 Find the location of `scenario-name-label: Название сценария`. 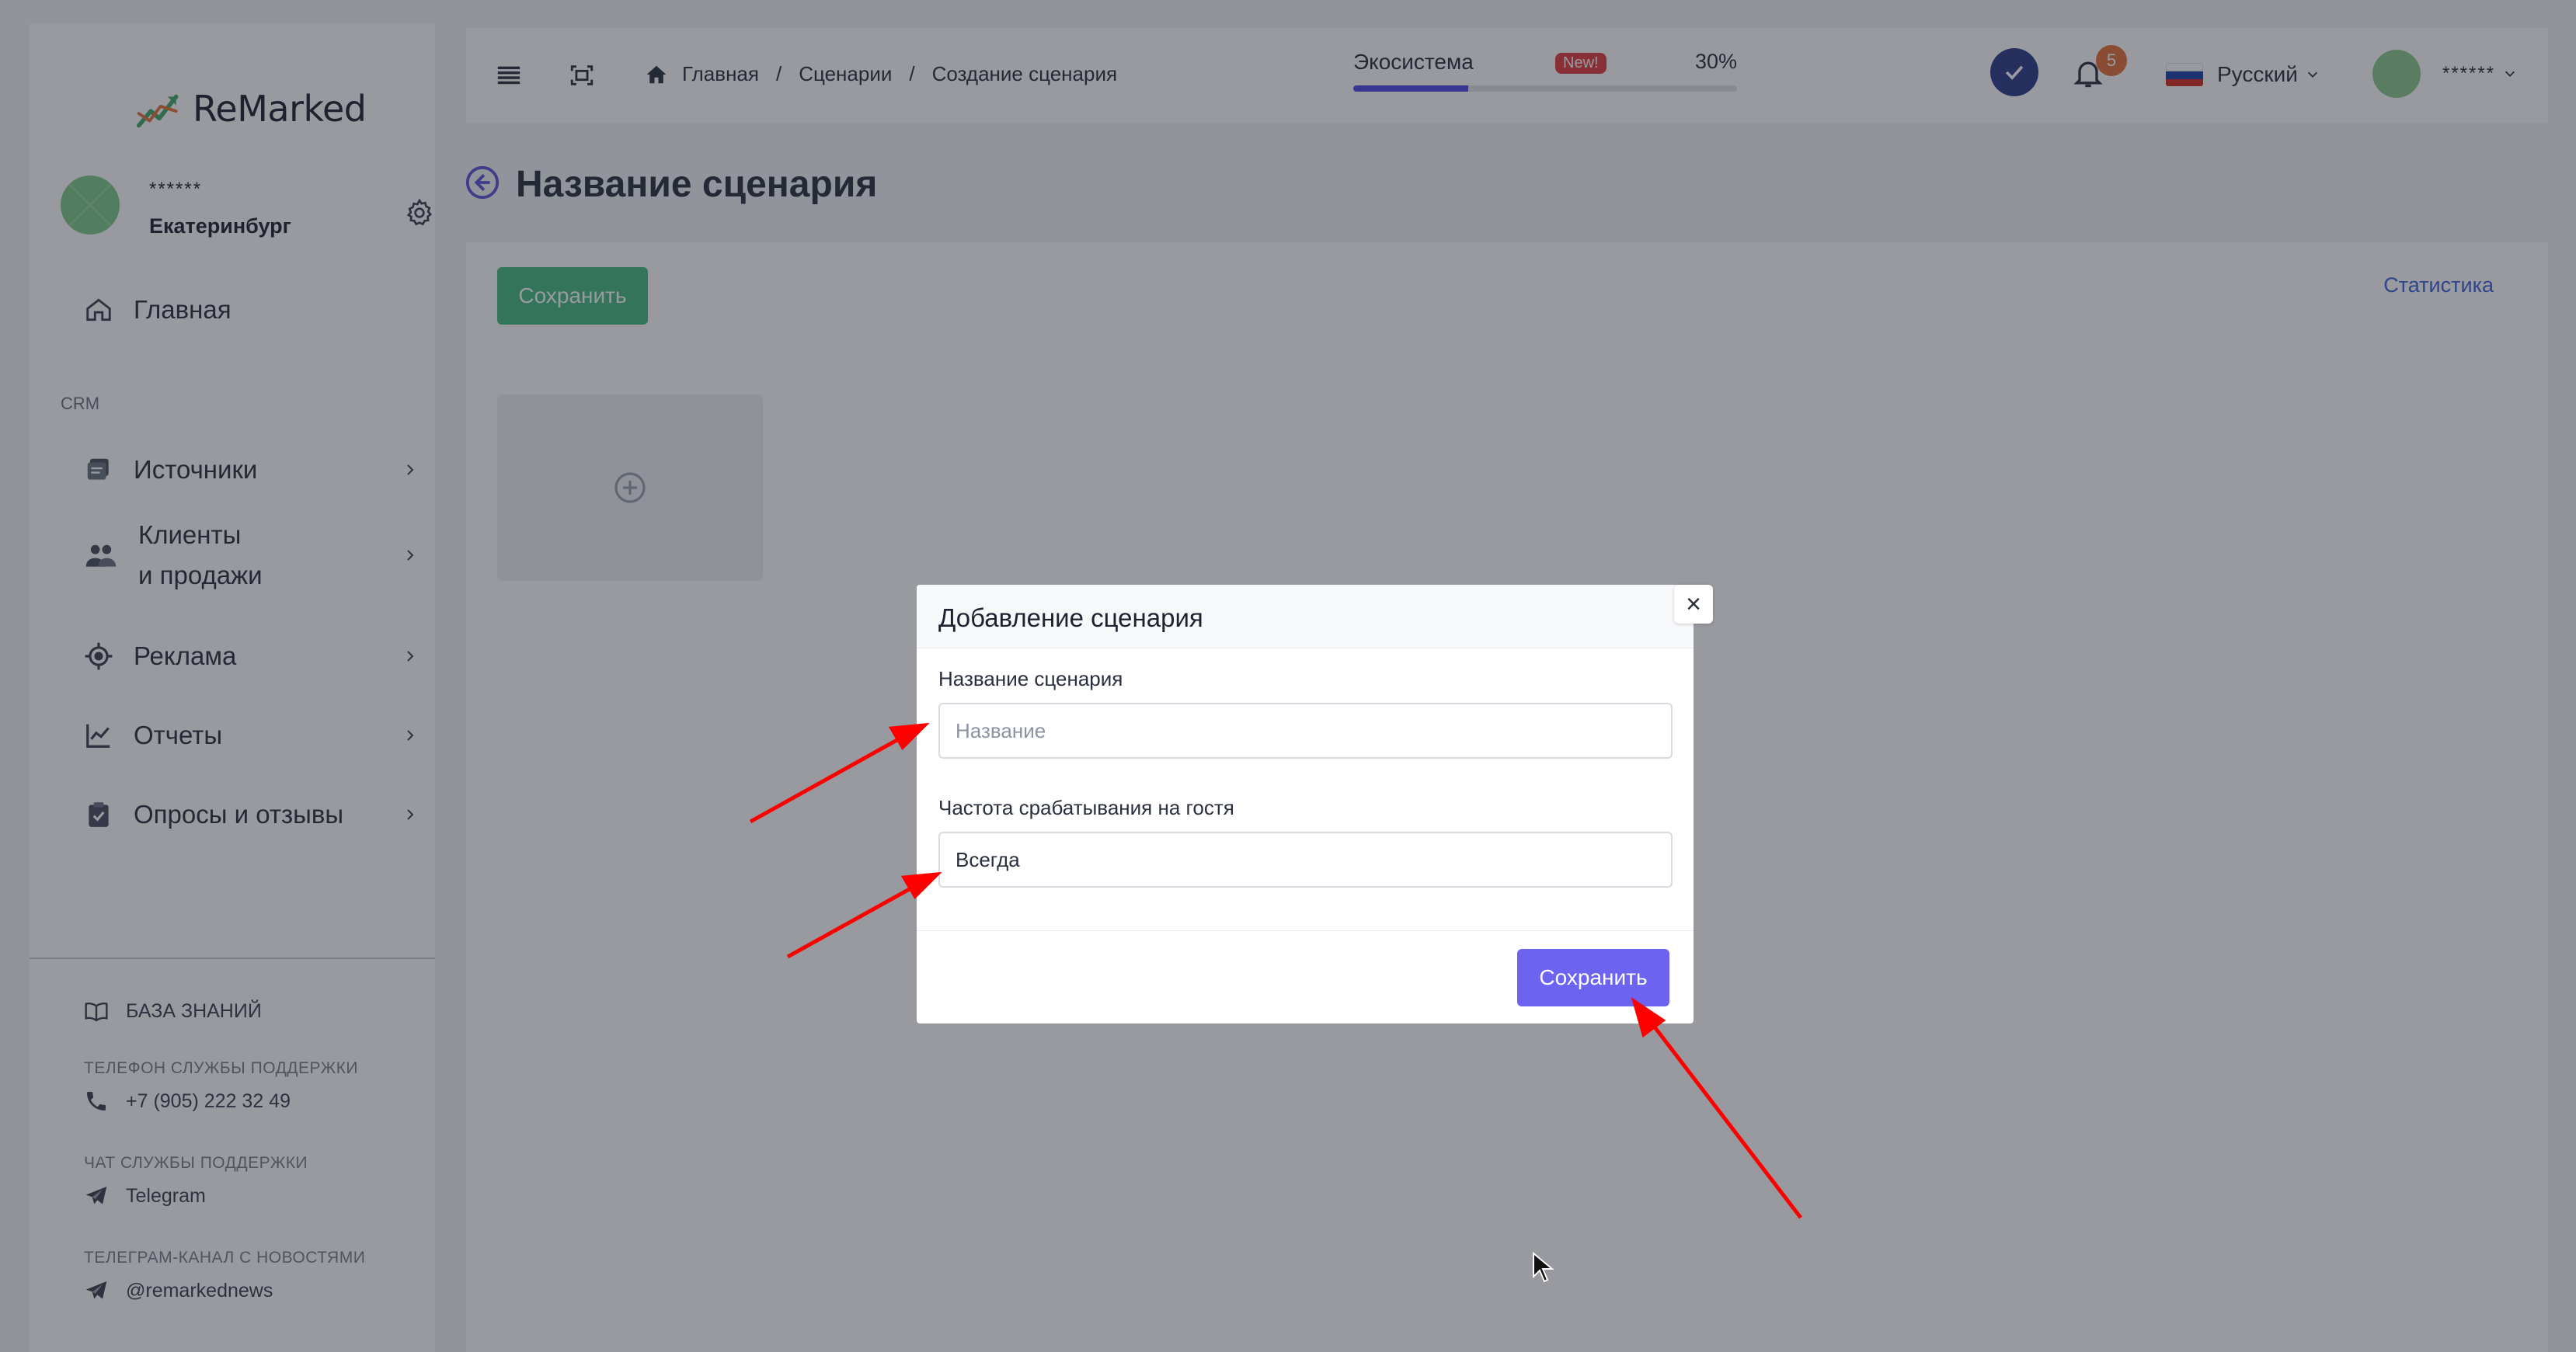

scenario-name-label: Название сценария is located at coordinates (1030, 678).